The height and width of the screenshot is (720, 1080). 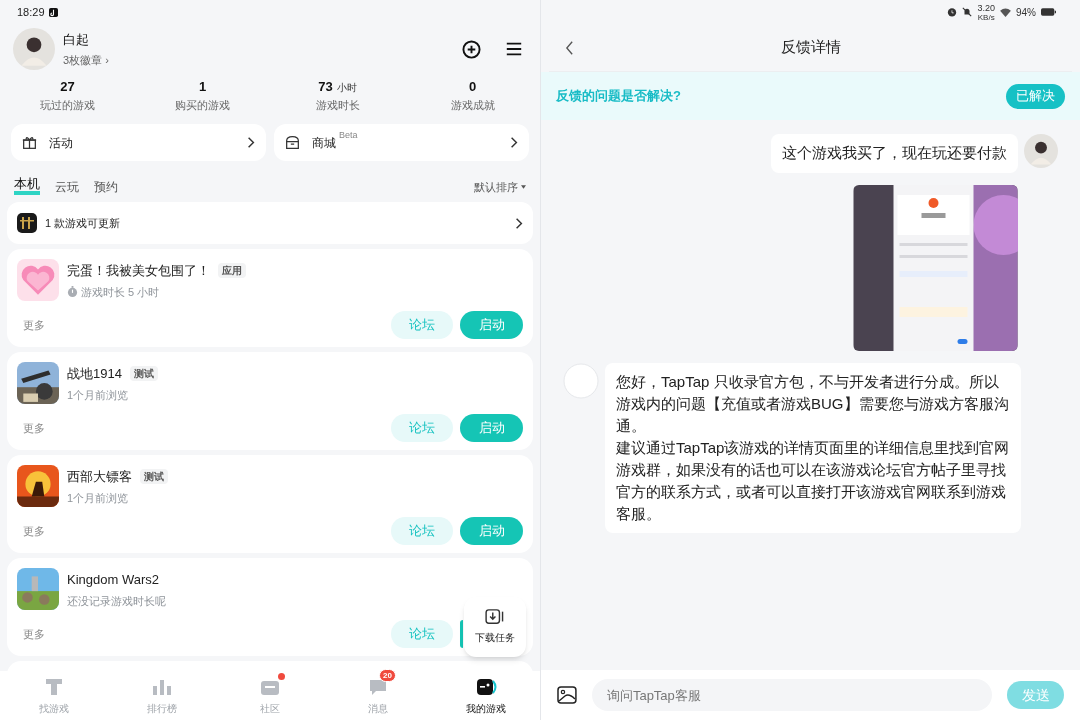 What do you see at coordinates (162, 695) in the screenshot?
I see `nav-item: 排行榜` at bounding box center [162, 695].